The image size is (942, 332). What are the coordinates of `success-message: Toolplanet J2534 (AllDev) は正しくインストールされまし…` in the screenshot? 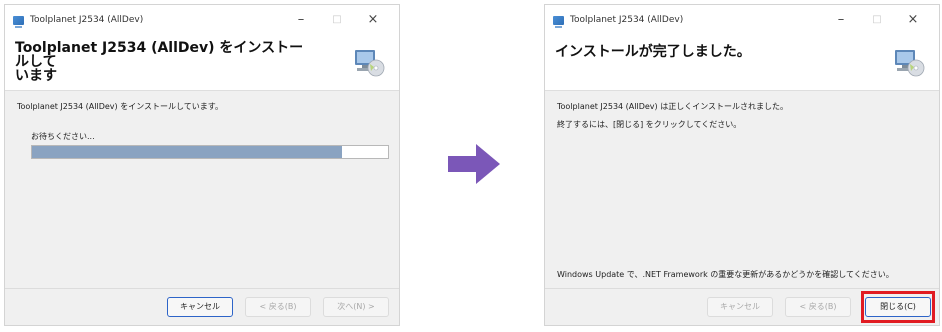 It's located at (673, 106).